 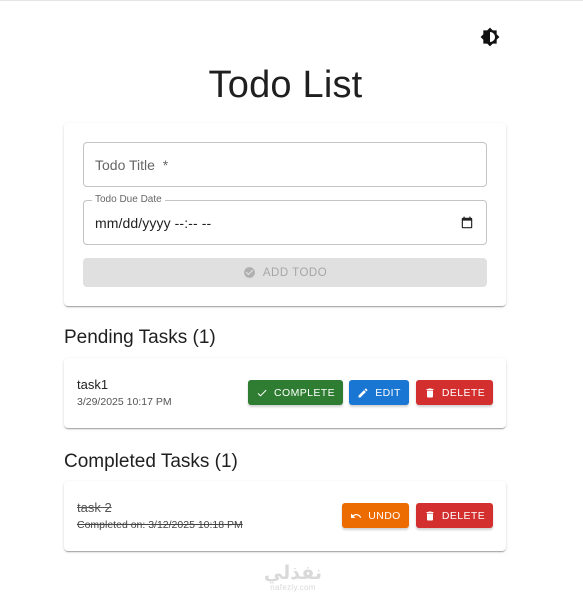 I want to click on complete-button: COMPLETE, so click(x=295, y=392).